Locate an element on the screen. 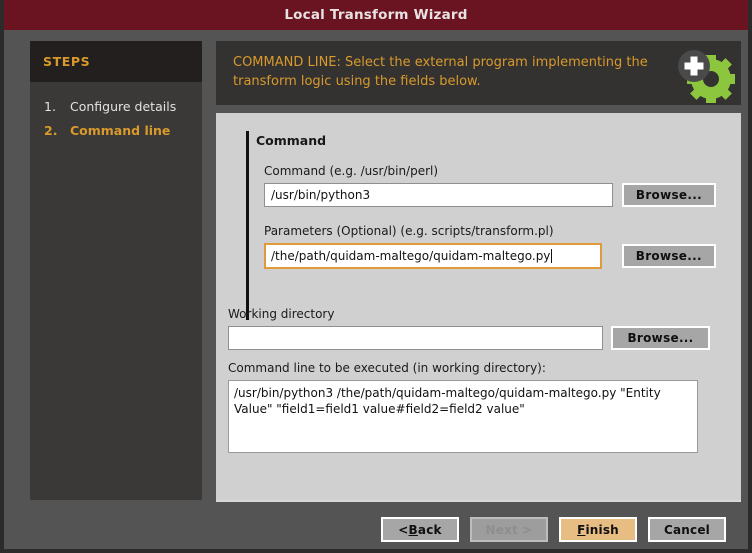 Image resolution: width=752 pixels, height=553 pixels. step-number: 2. is located at coordinates (51, 130).